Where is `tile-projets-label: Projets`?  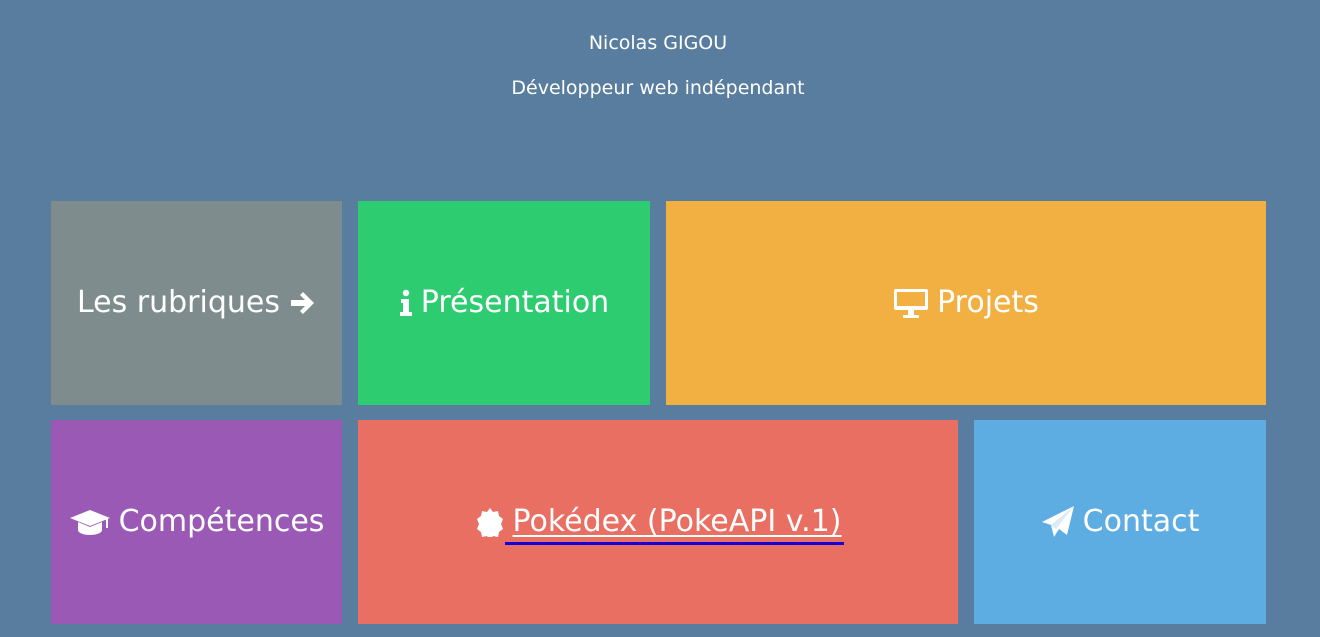
tile-projets-label: Projets is located at coordinates (988, 302).